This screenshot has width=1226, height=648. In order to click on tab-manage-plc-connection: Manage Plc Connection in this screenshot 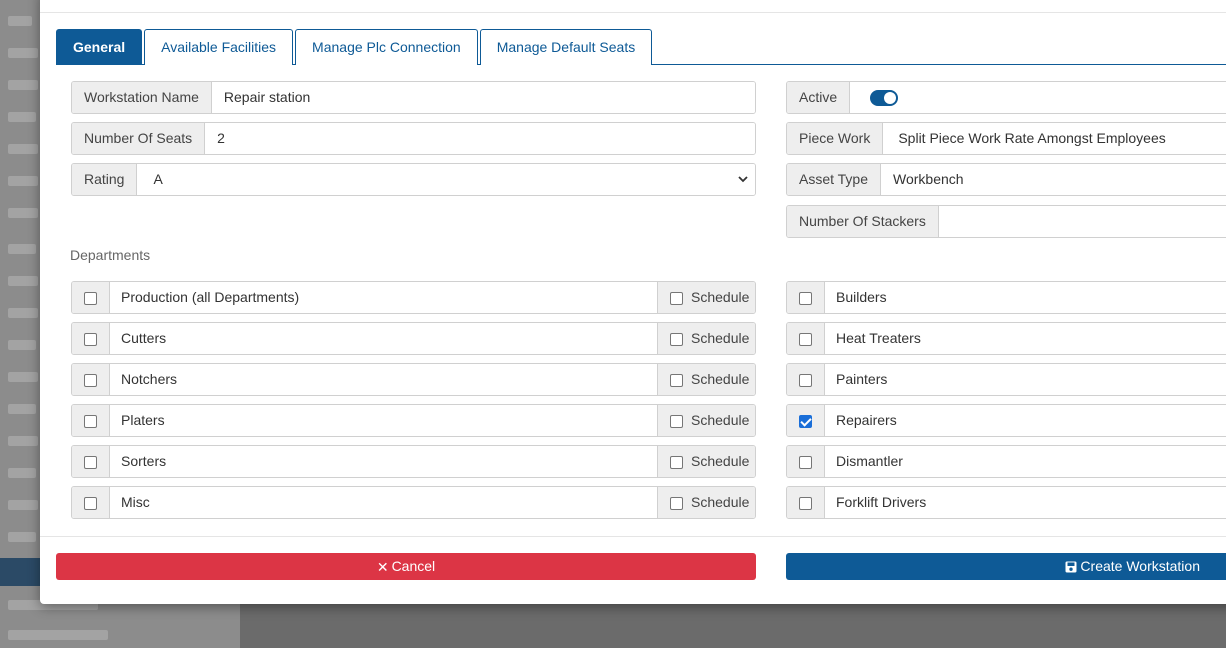, I will do `click(386, 47)`.